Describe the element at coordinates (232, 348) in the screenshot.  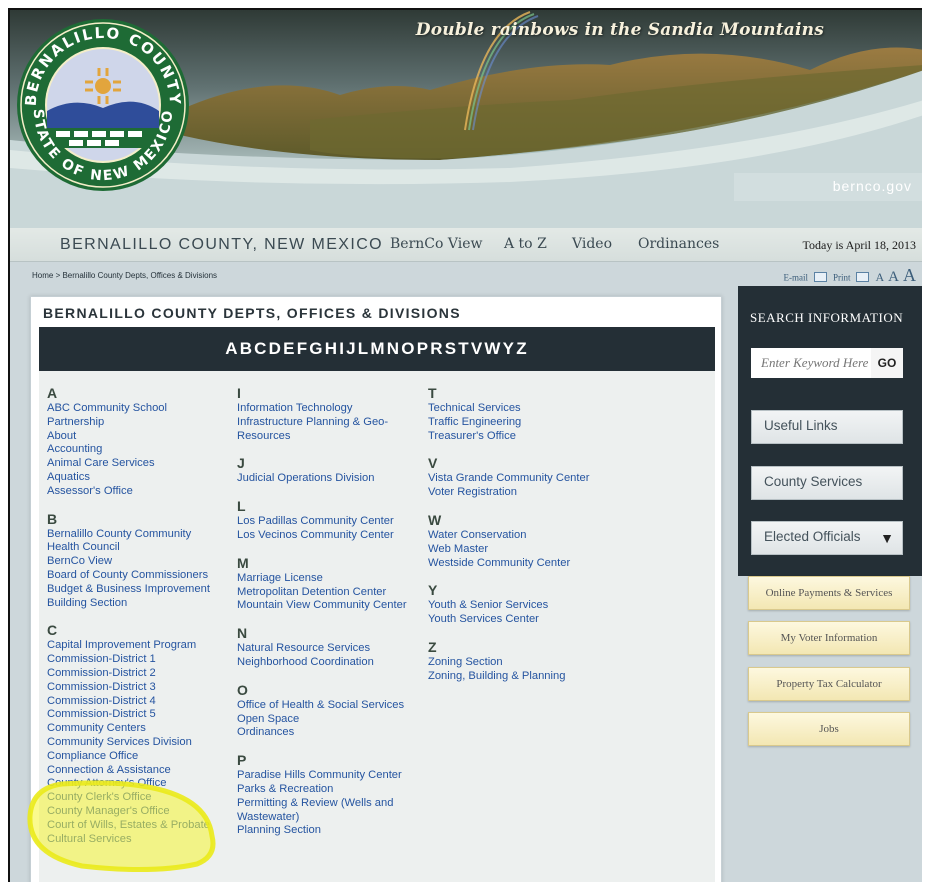
I see `alphabet-letter-a: A` at that location.